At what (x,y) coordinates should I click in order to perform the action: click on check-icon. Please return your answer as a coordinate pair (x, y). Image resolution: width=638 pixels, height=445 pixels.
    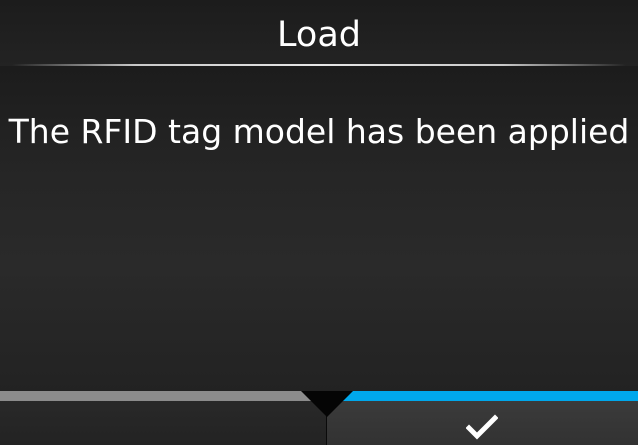
    Looking at the image, I should click on (482, 427).